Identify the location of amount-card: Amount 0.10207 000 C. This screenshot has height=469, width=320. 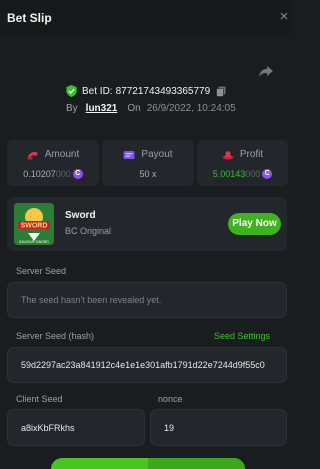
(53, 163).